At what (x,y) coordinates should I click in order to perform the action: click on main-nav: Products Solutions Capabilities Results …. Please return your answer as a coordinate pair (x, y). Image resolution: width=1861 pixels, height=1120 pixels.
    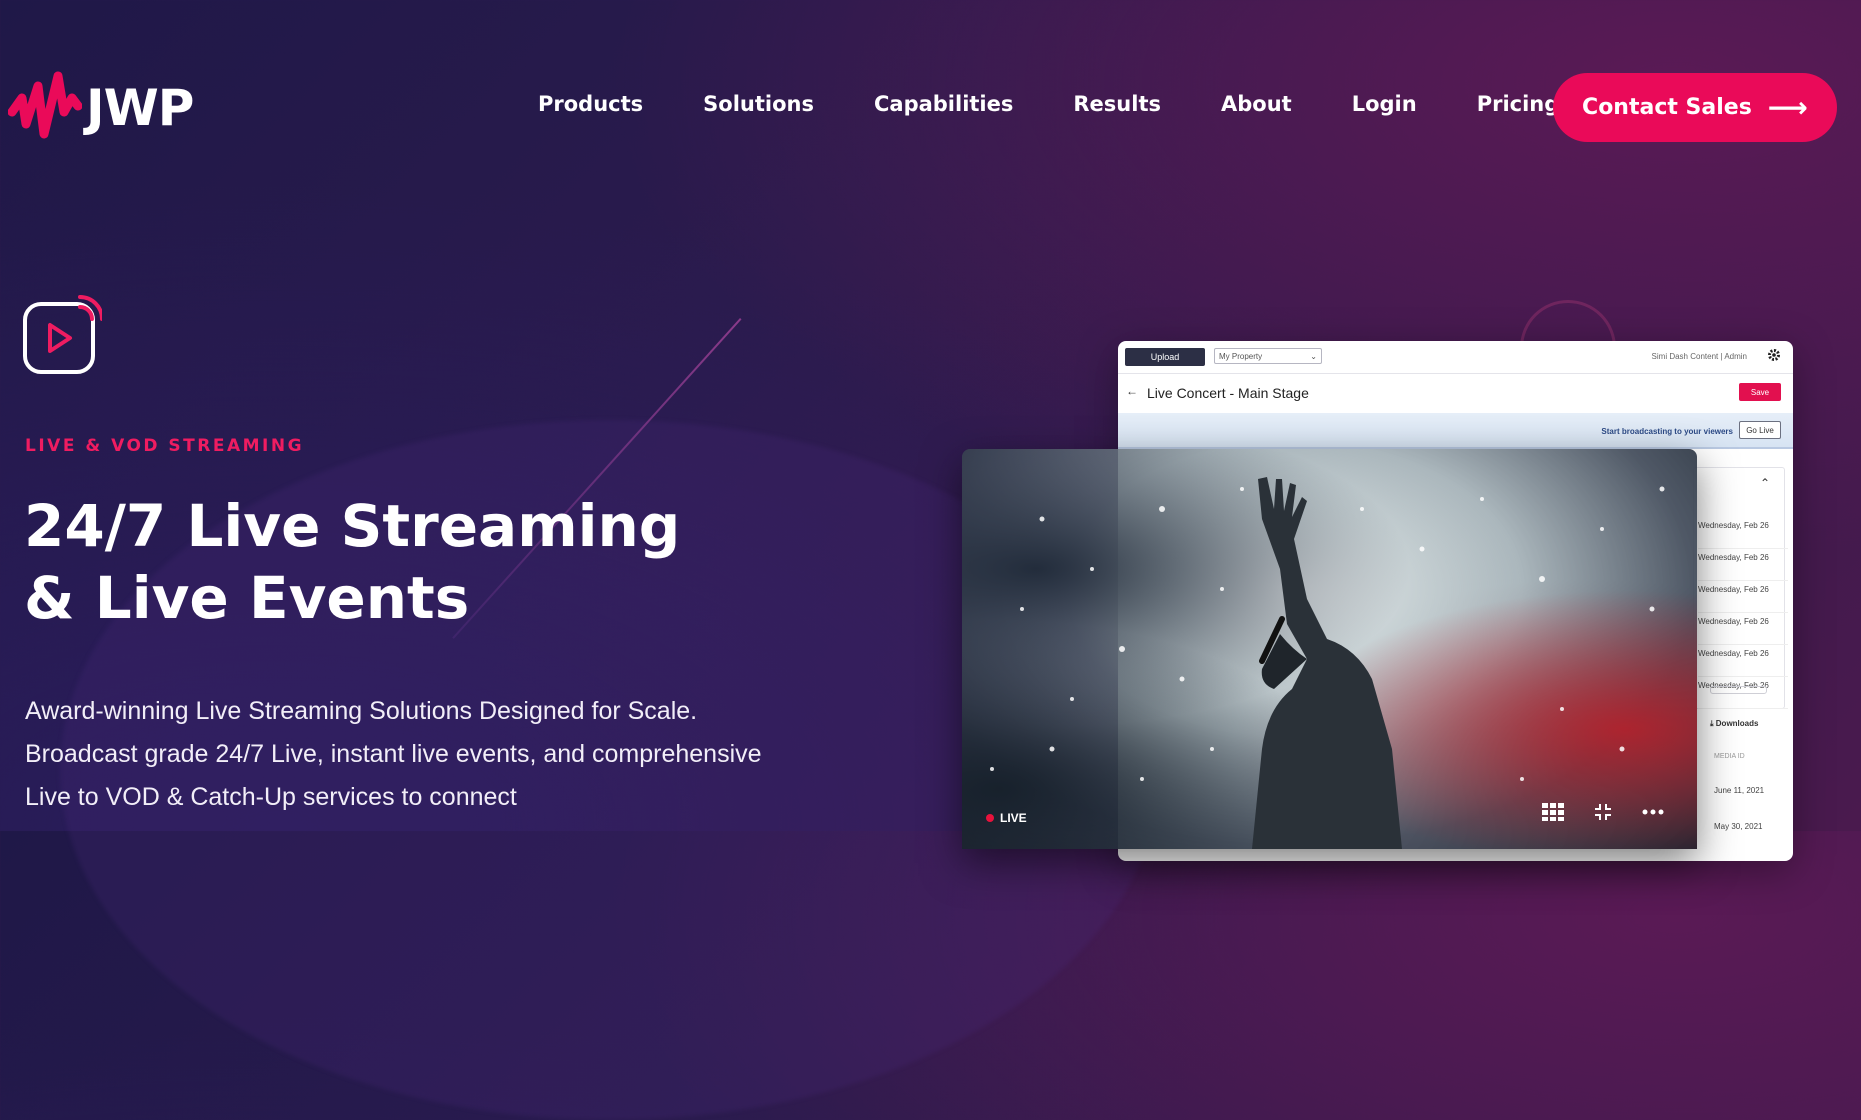
    Looking at the image, I should click on (1048, 104).